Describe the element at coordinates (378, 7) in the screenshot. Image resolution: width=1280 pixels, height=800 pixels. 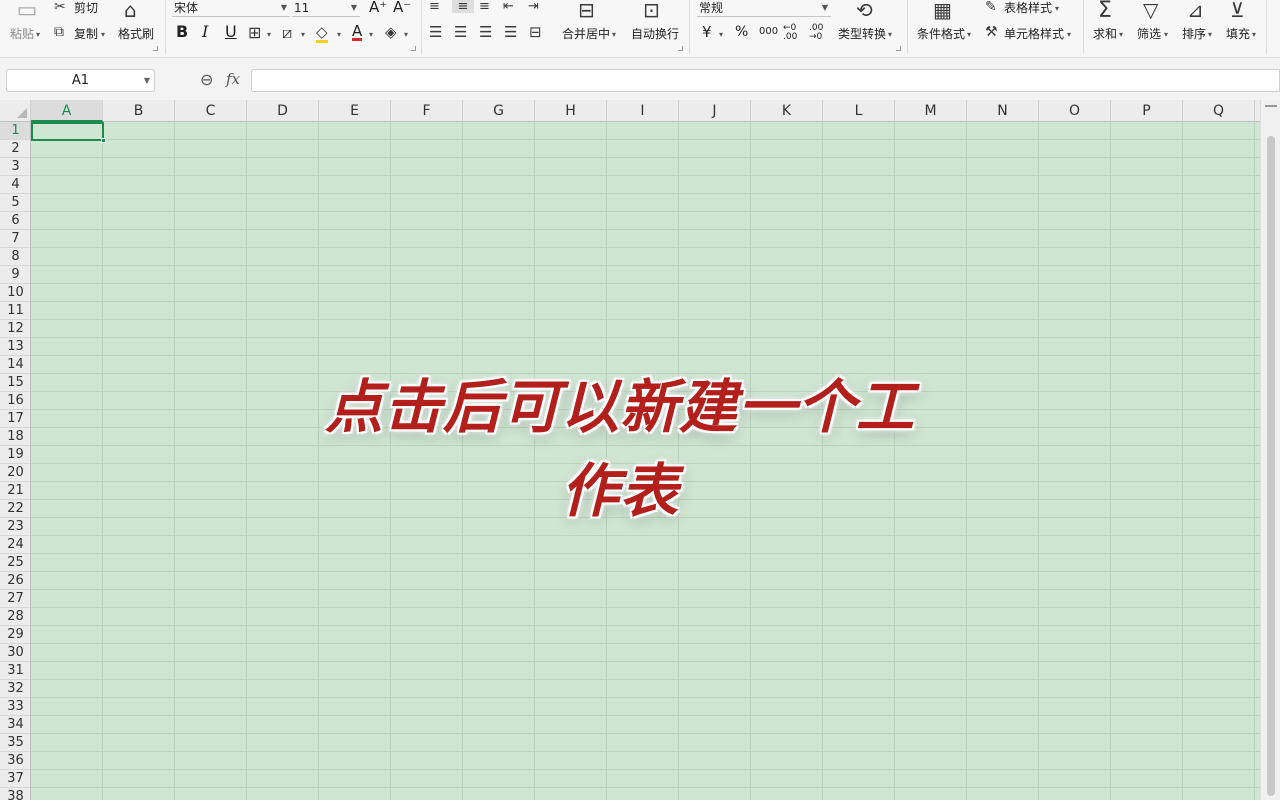
I see `grow-font-button: A⁺` at that location.